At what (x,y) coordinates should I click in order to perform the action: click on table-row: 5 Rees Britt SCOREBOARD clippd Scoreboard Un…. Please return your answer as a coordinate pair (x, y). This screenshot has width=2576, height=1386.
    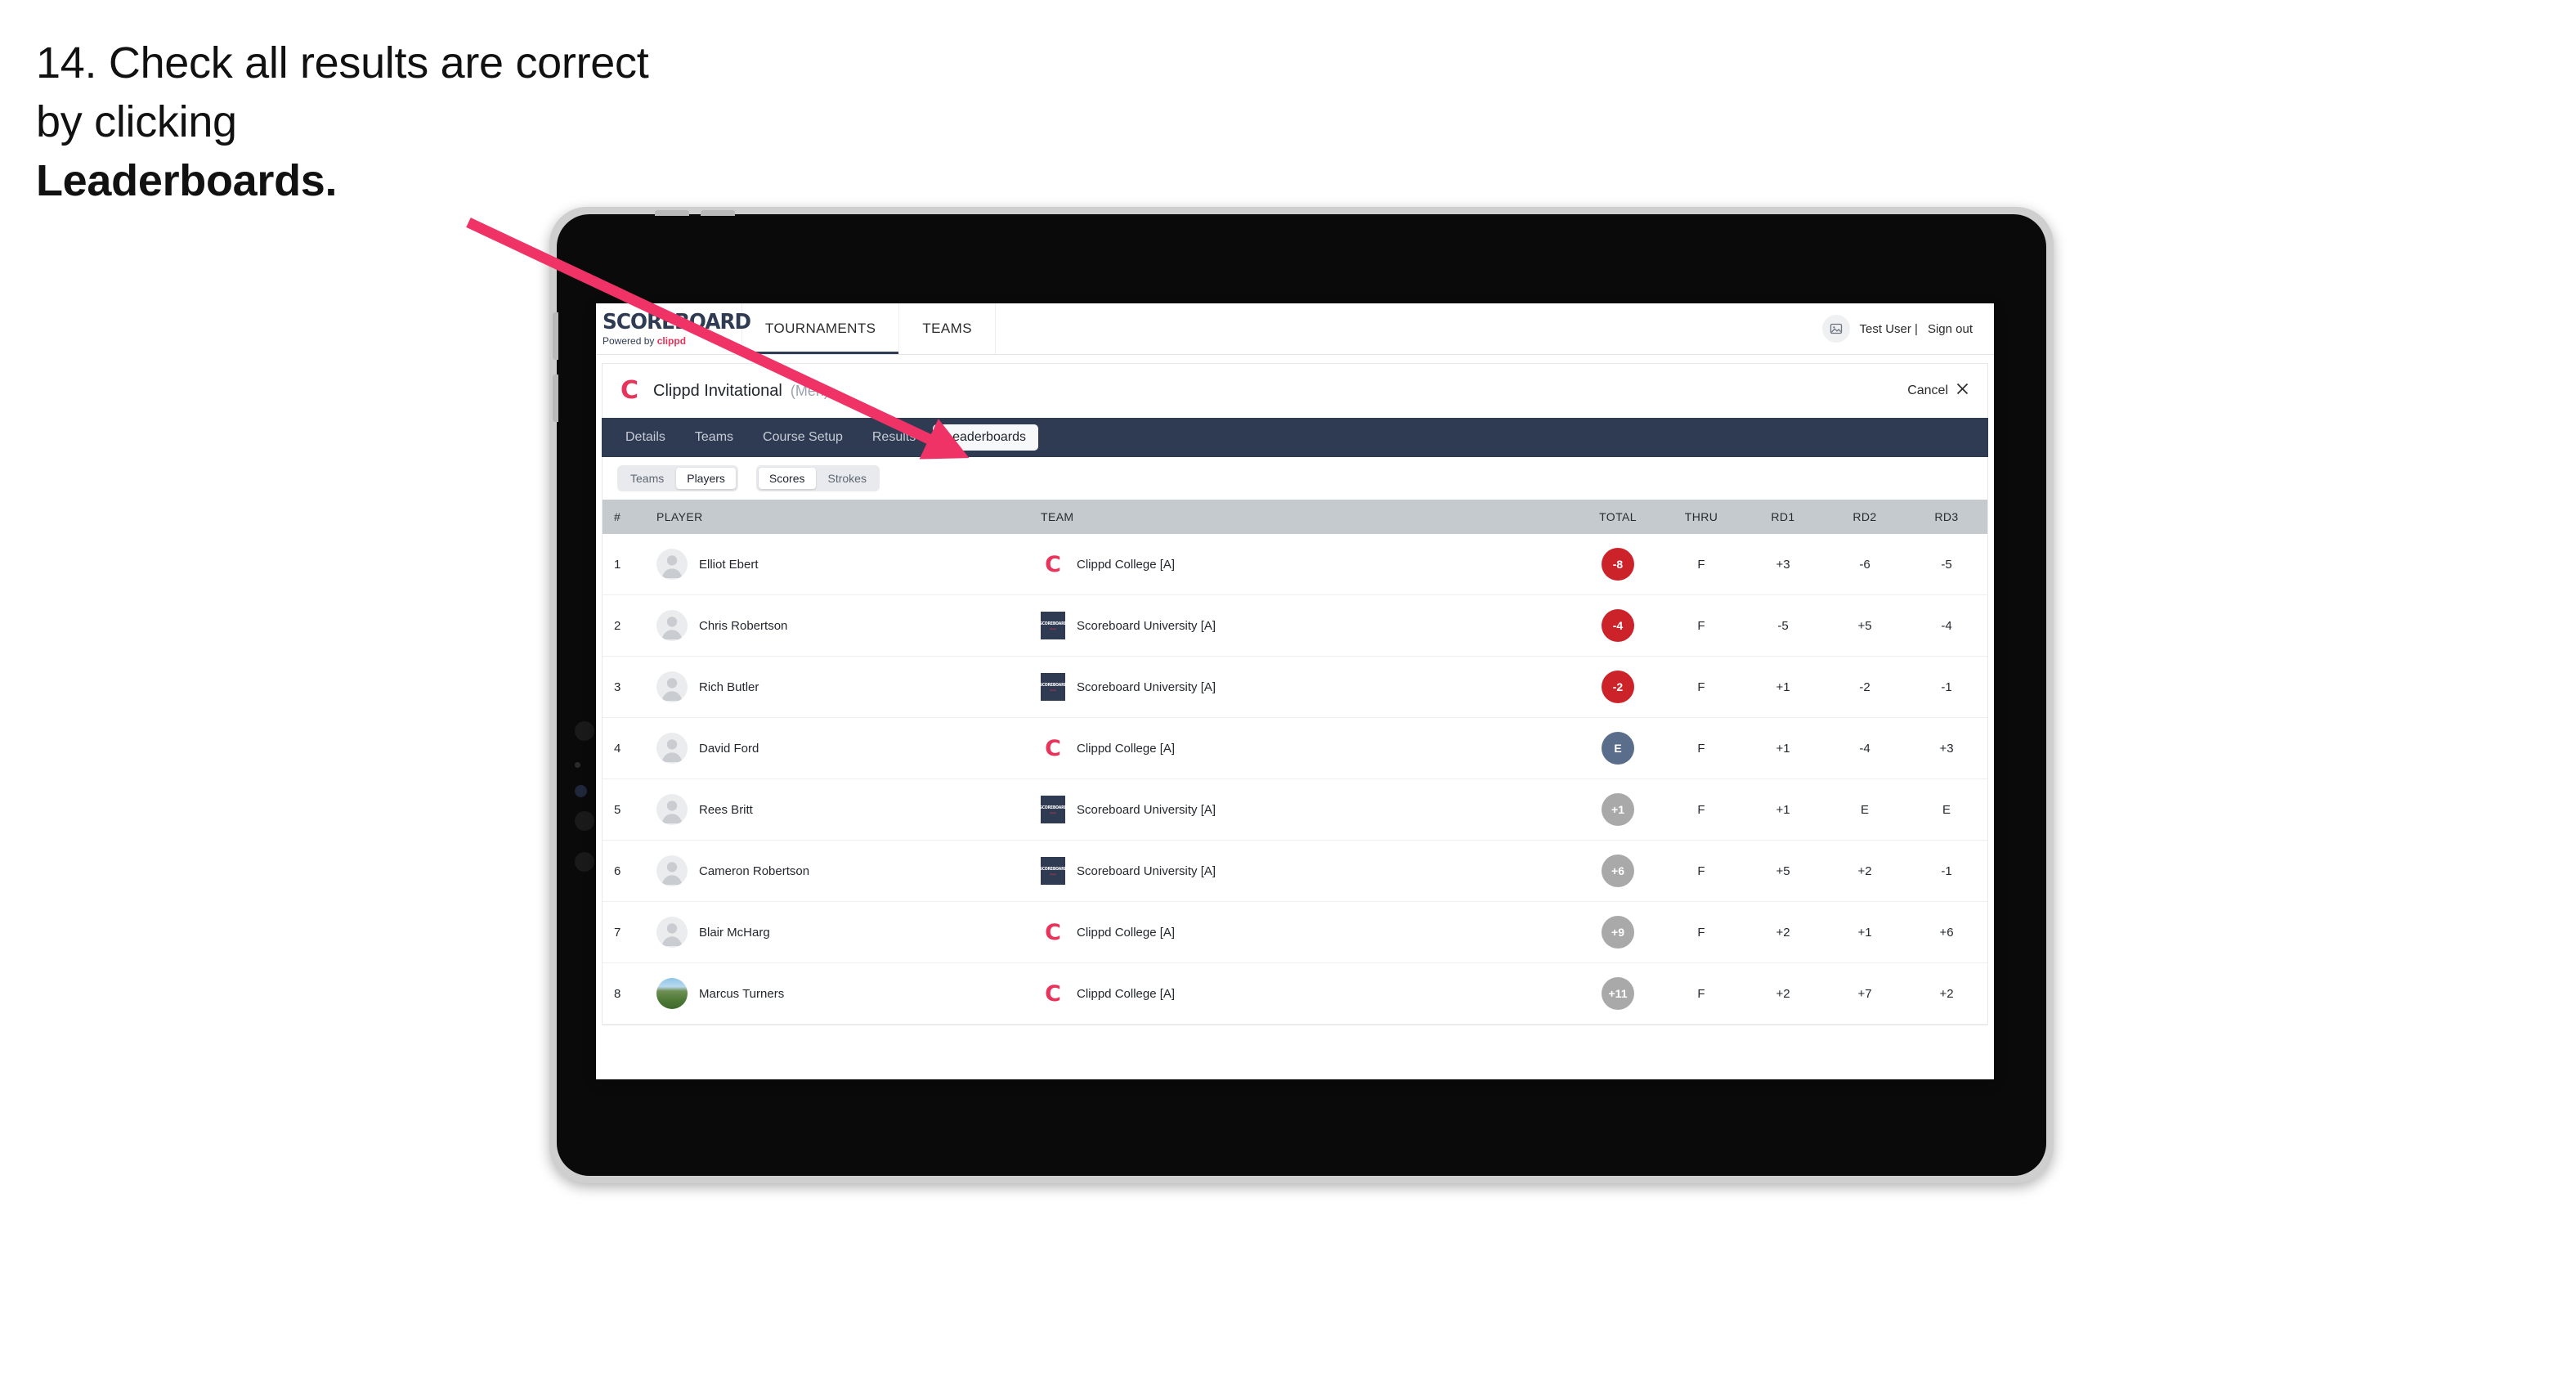
    Looking at the image, I should click on (1295, 810).